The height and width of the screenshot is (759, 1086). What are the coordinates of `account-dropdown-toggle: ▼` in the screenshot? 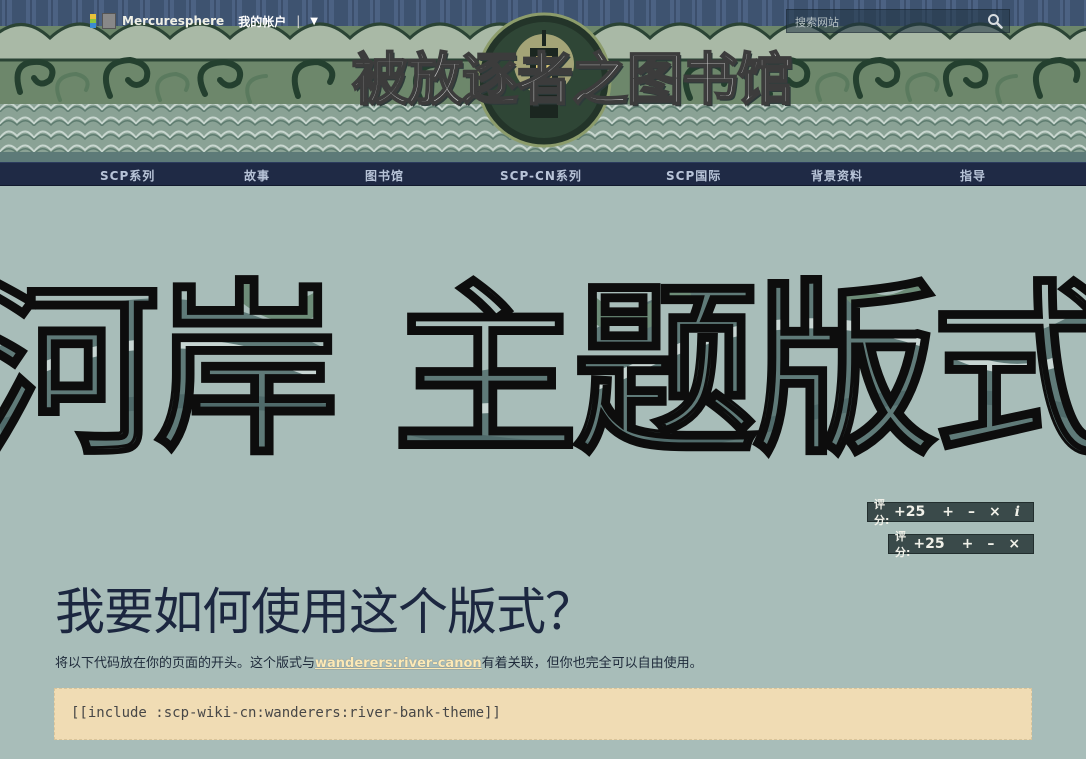 It's located at (314, 21).